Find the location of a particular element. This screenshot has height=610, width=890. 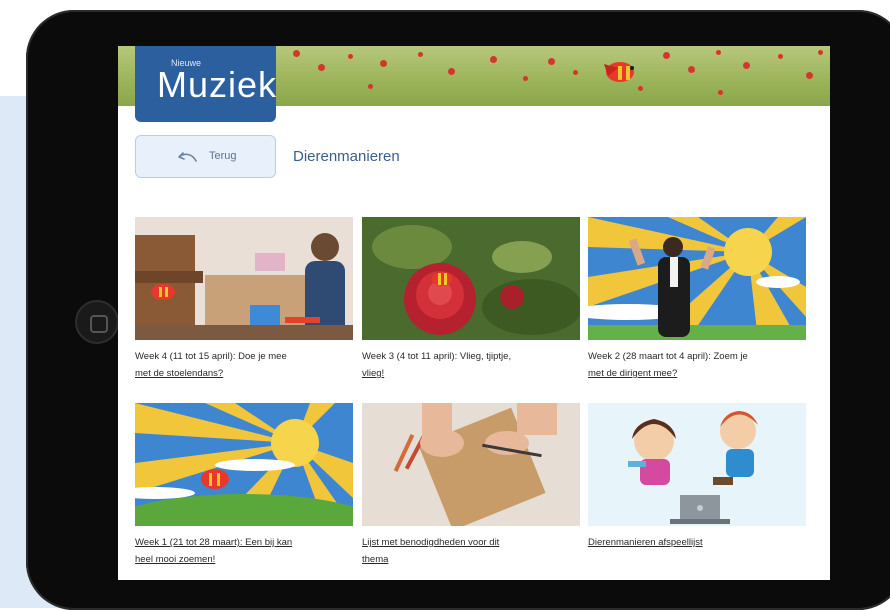

card-title-line1: Week 2 (28 maart tot 4 april): Zoem je is located at coordinates (668, 356).